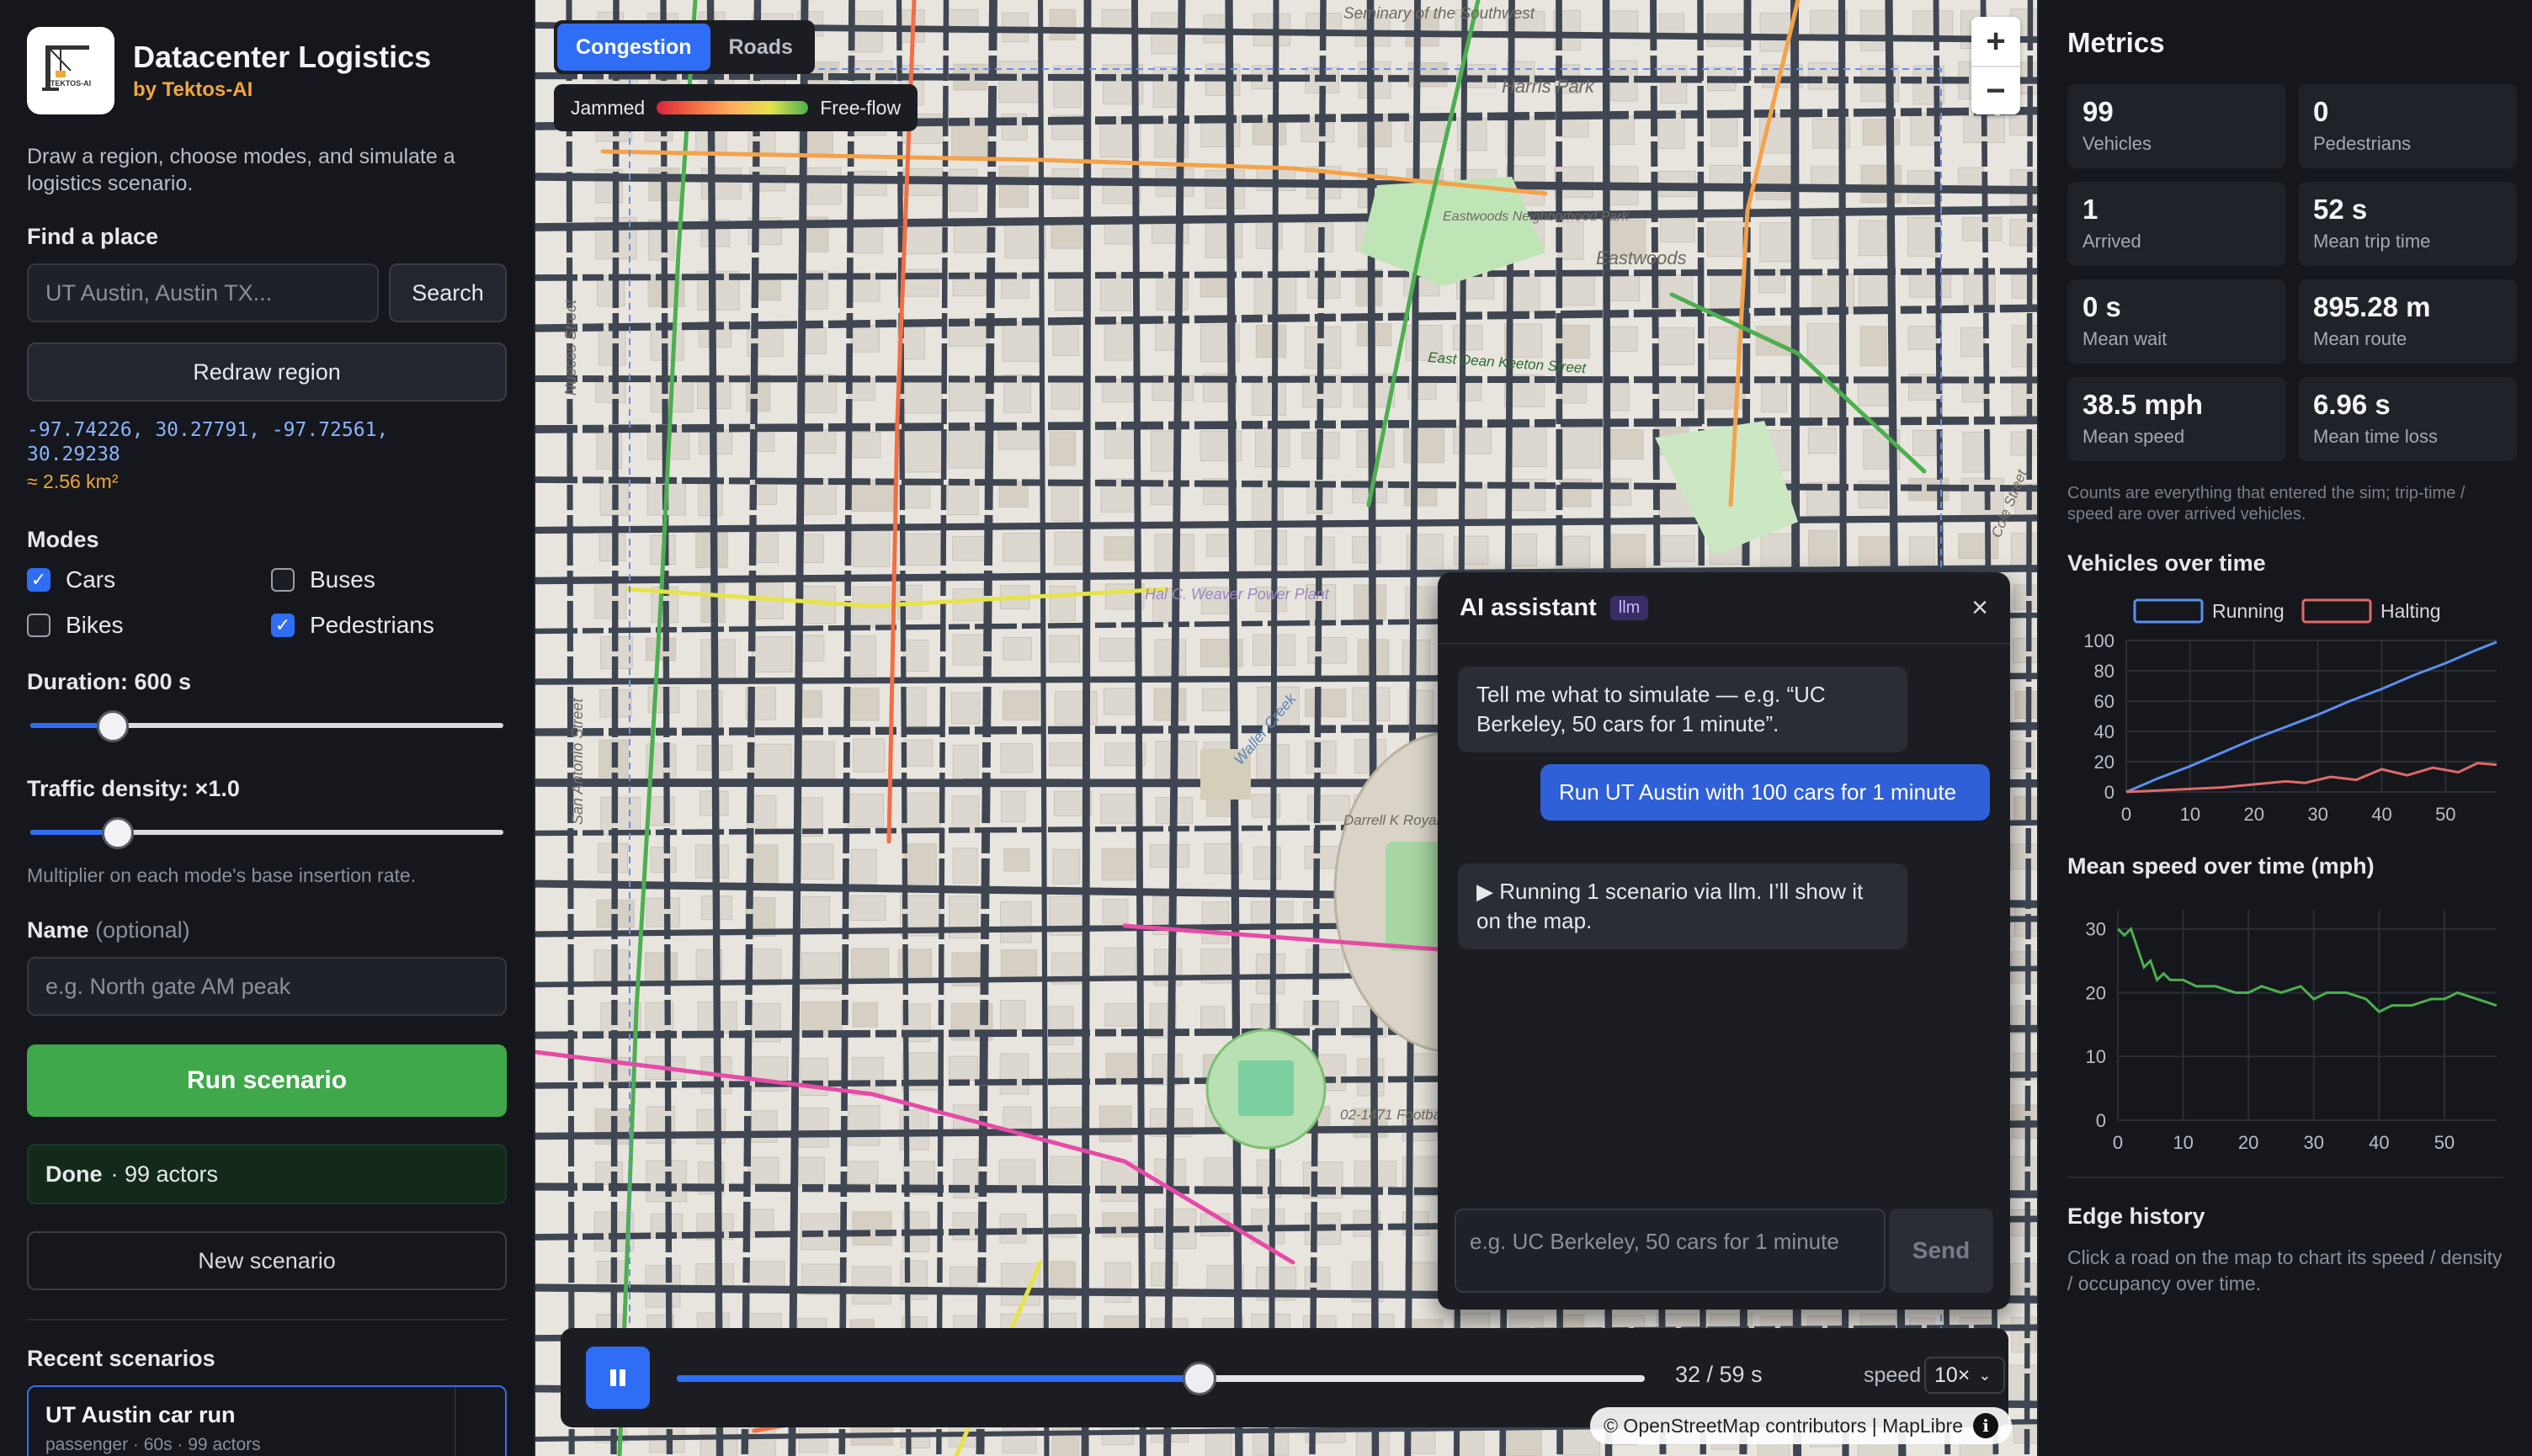 This screenshot has height=1456, width=2532. I want to click on metric-value: 0 s, so click(2102, 306).